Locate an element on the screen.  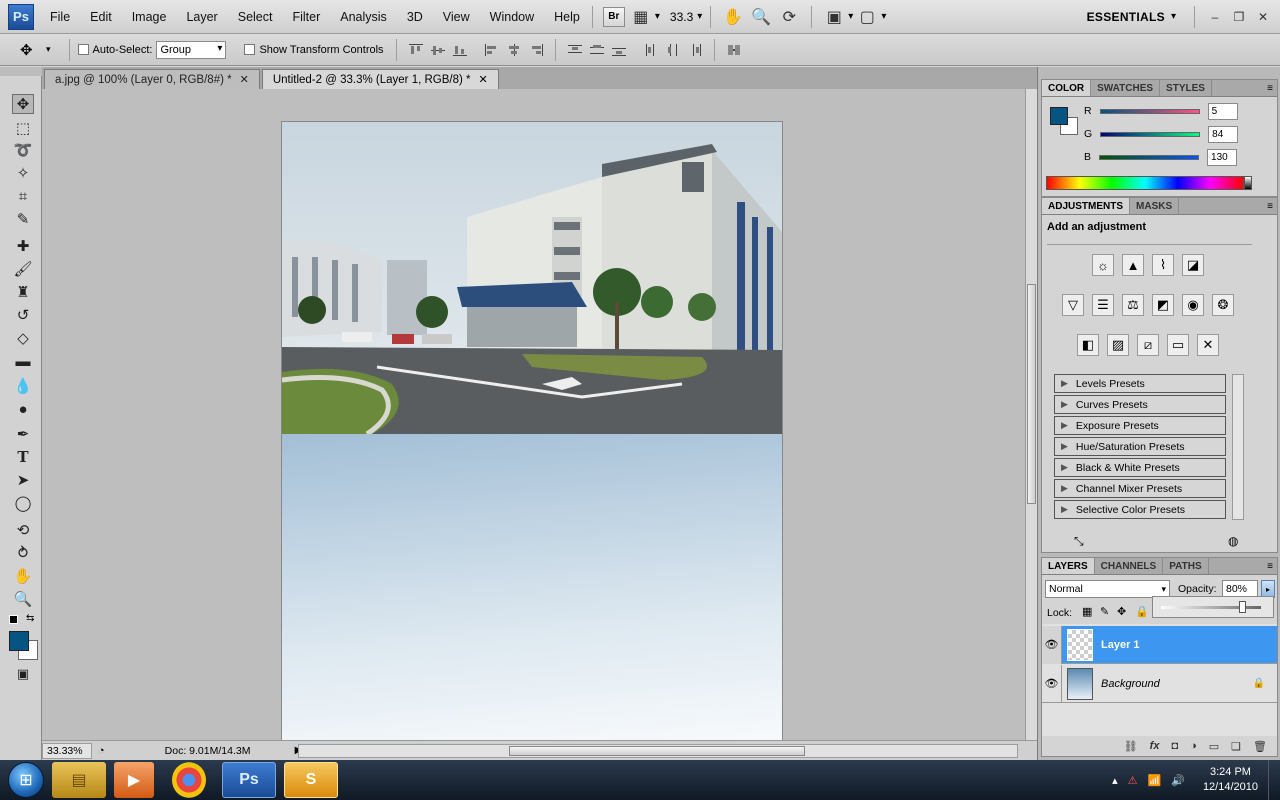
layer-row-layer-1: 👁 Layer 1 is located at coordinates (1159, 644).